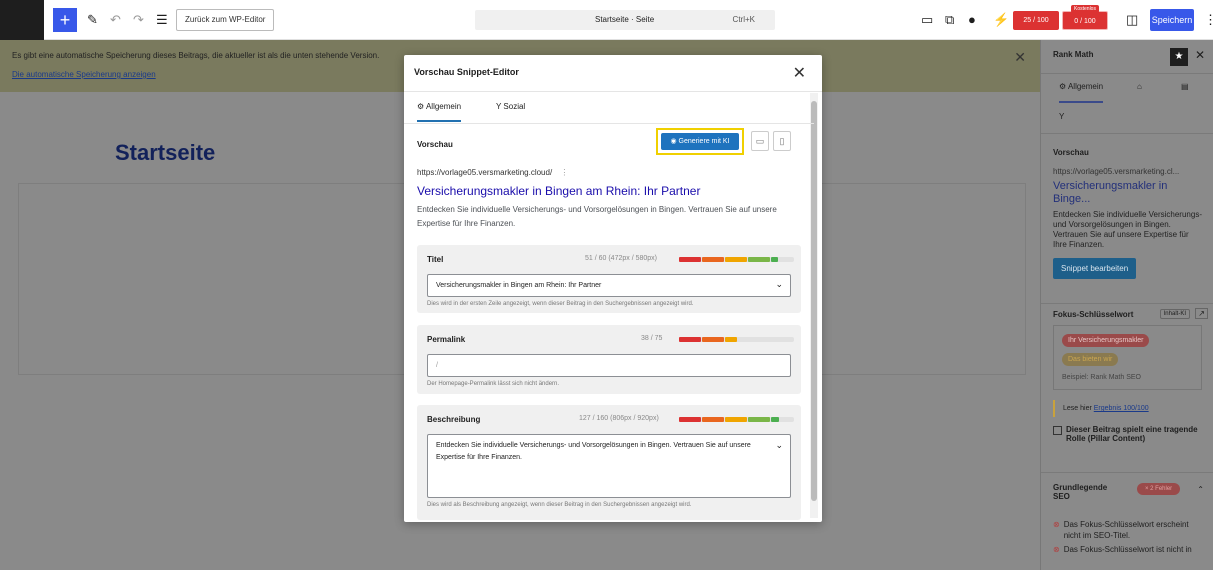 This screenshot has height=570, width=1213. I want to click on description-count: 127 / 160 (806px / 920px), so click(619, 418).